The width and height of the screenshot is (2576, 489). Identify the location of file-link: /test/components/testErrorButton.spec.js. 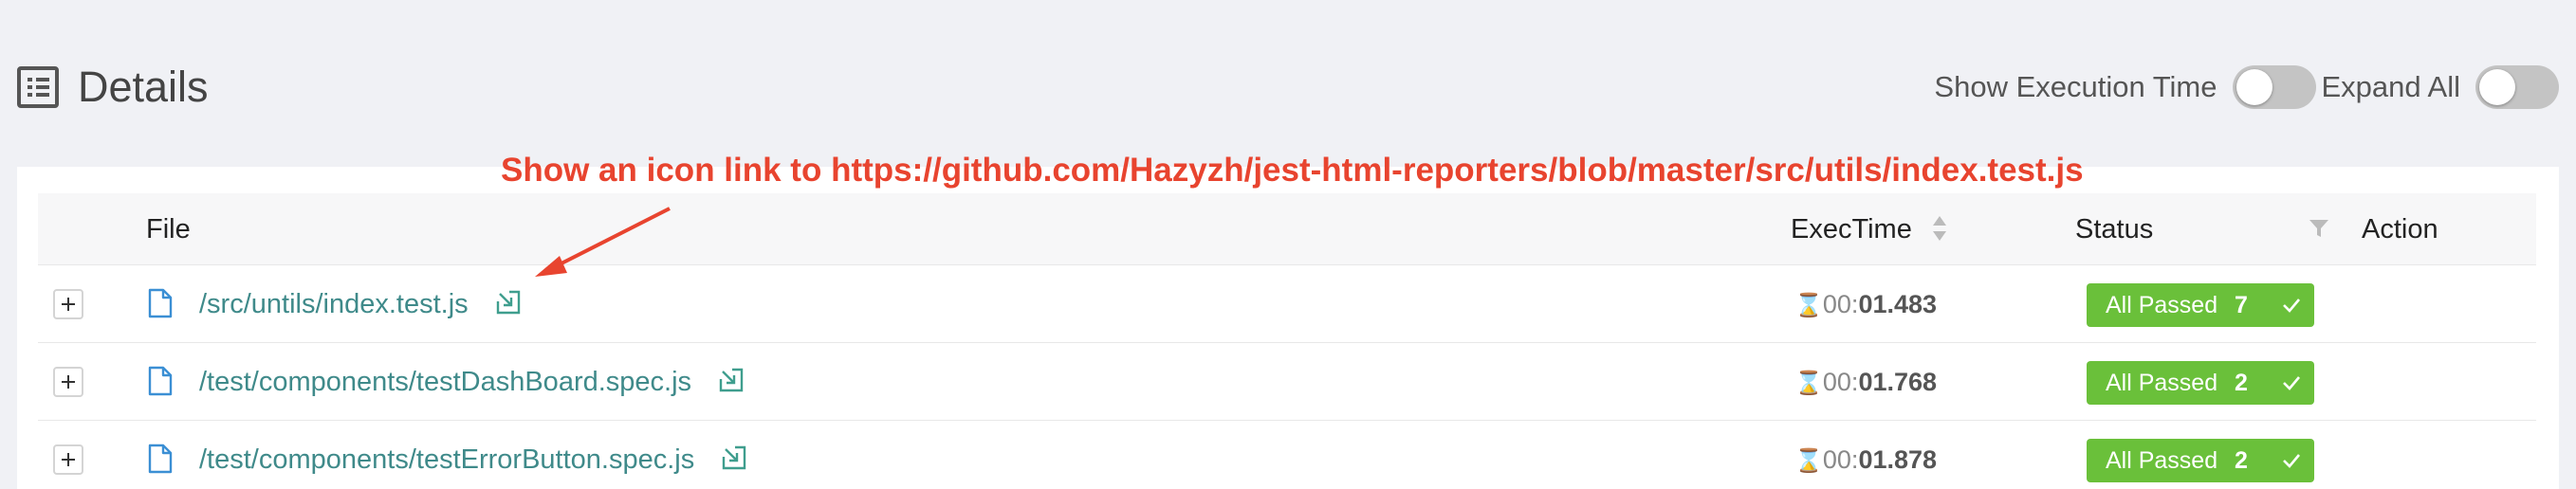
(473, 455).